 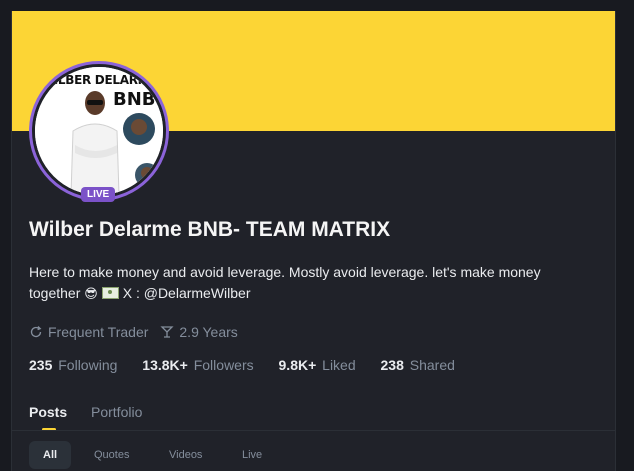 What do you see at coordinates (313, 430) in the screenshot?
I see `tabs-divider` at bounding box center [313, 430].